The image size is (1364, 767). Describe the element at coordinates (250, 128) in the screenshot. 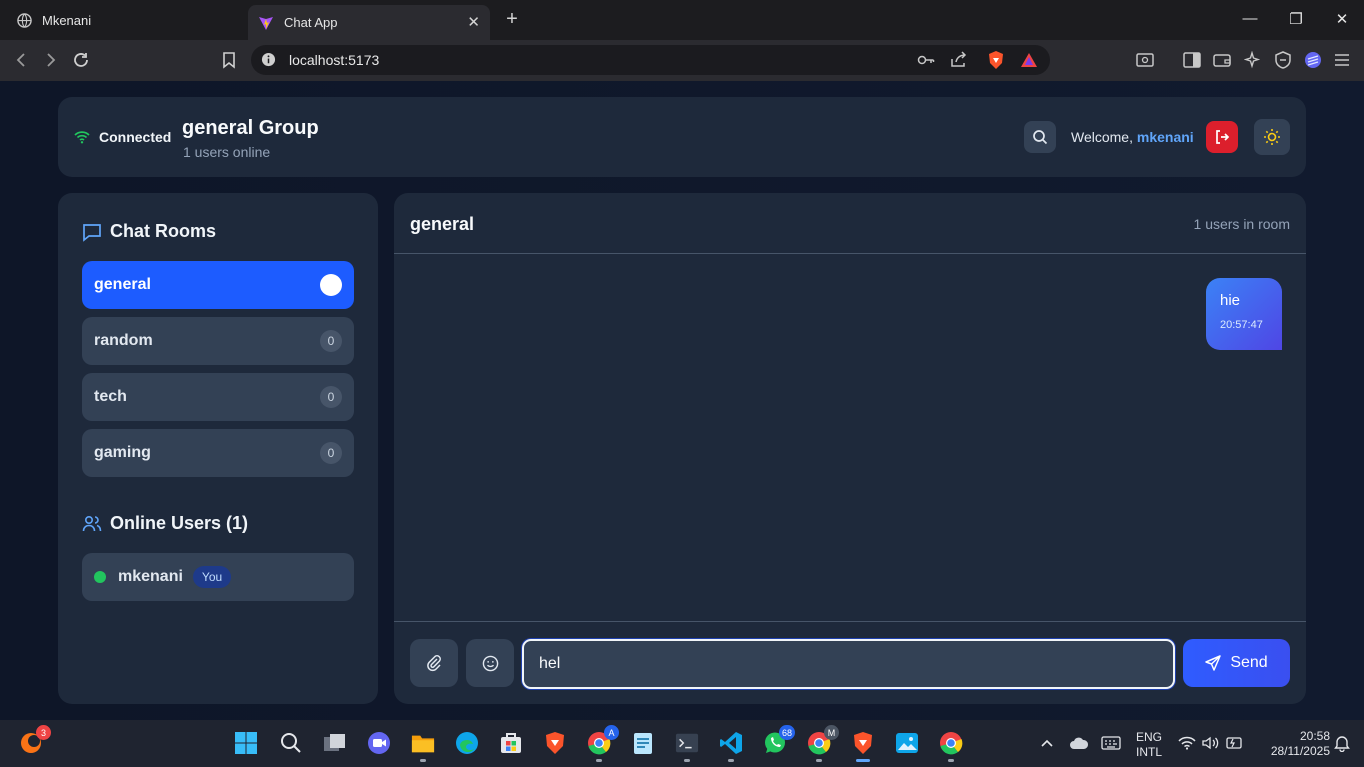

I see `page-title: general Group` at that location.